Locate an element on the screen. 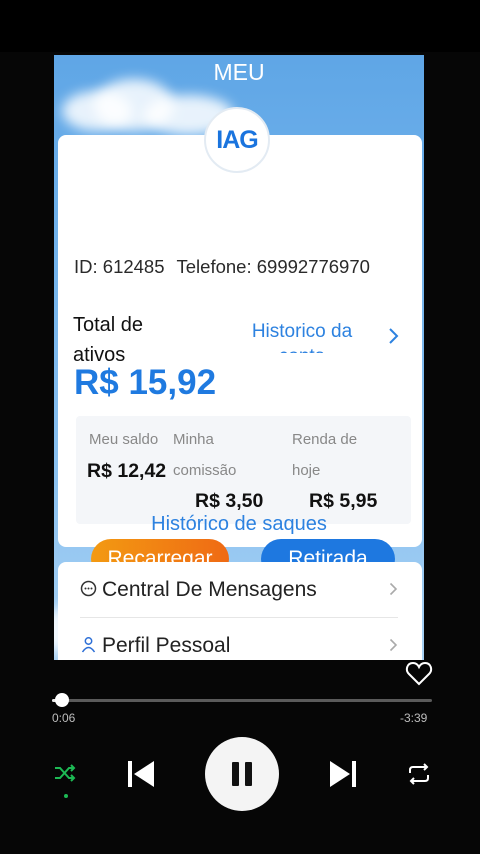  menu-list: Central De Mensagens Perfil Pessoal is located at coordinates (240, 611).